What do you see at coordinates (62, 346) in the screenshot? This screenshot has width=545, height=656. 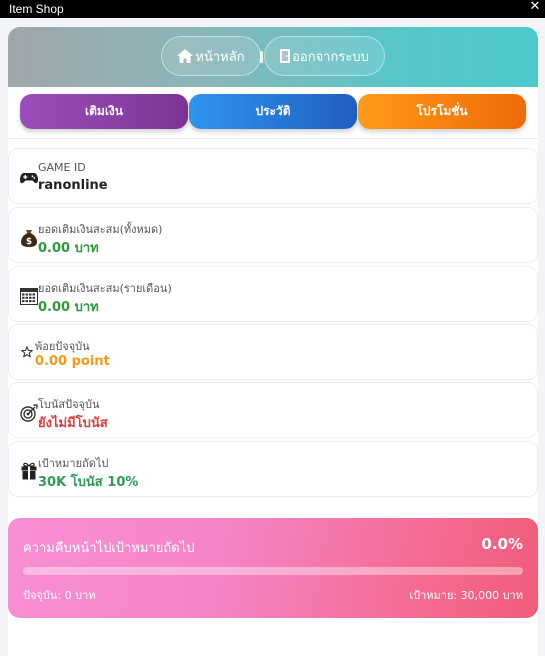 I see `points-label: พ้อยปัจจุบัน` at bounding box center [62, 346].